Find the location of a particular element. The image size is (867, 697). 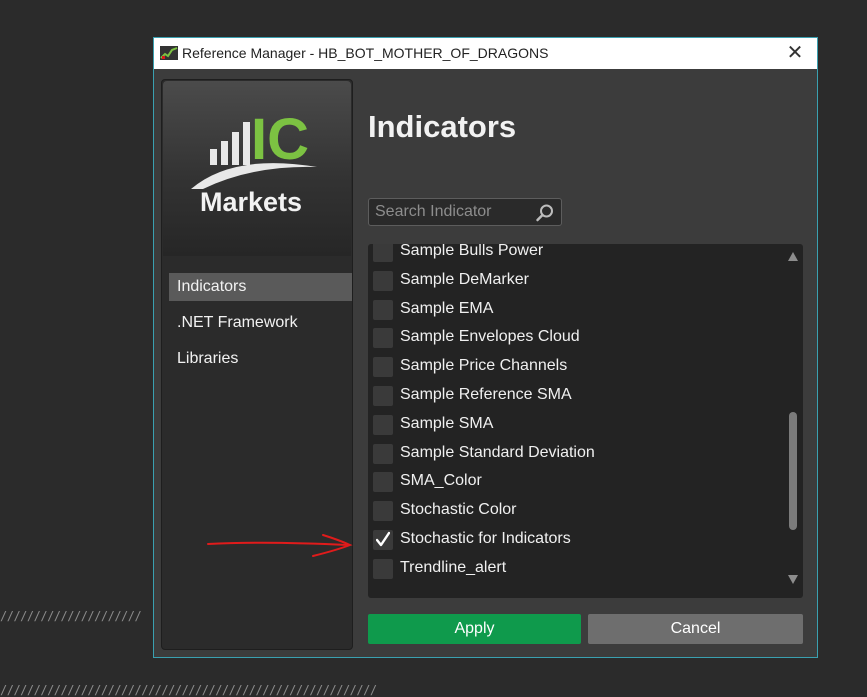

list-item-label: Sample EMA is located at coordinates (447, 308).